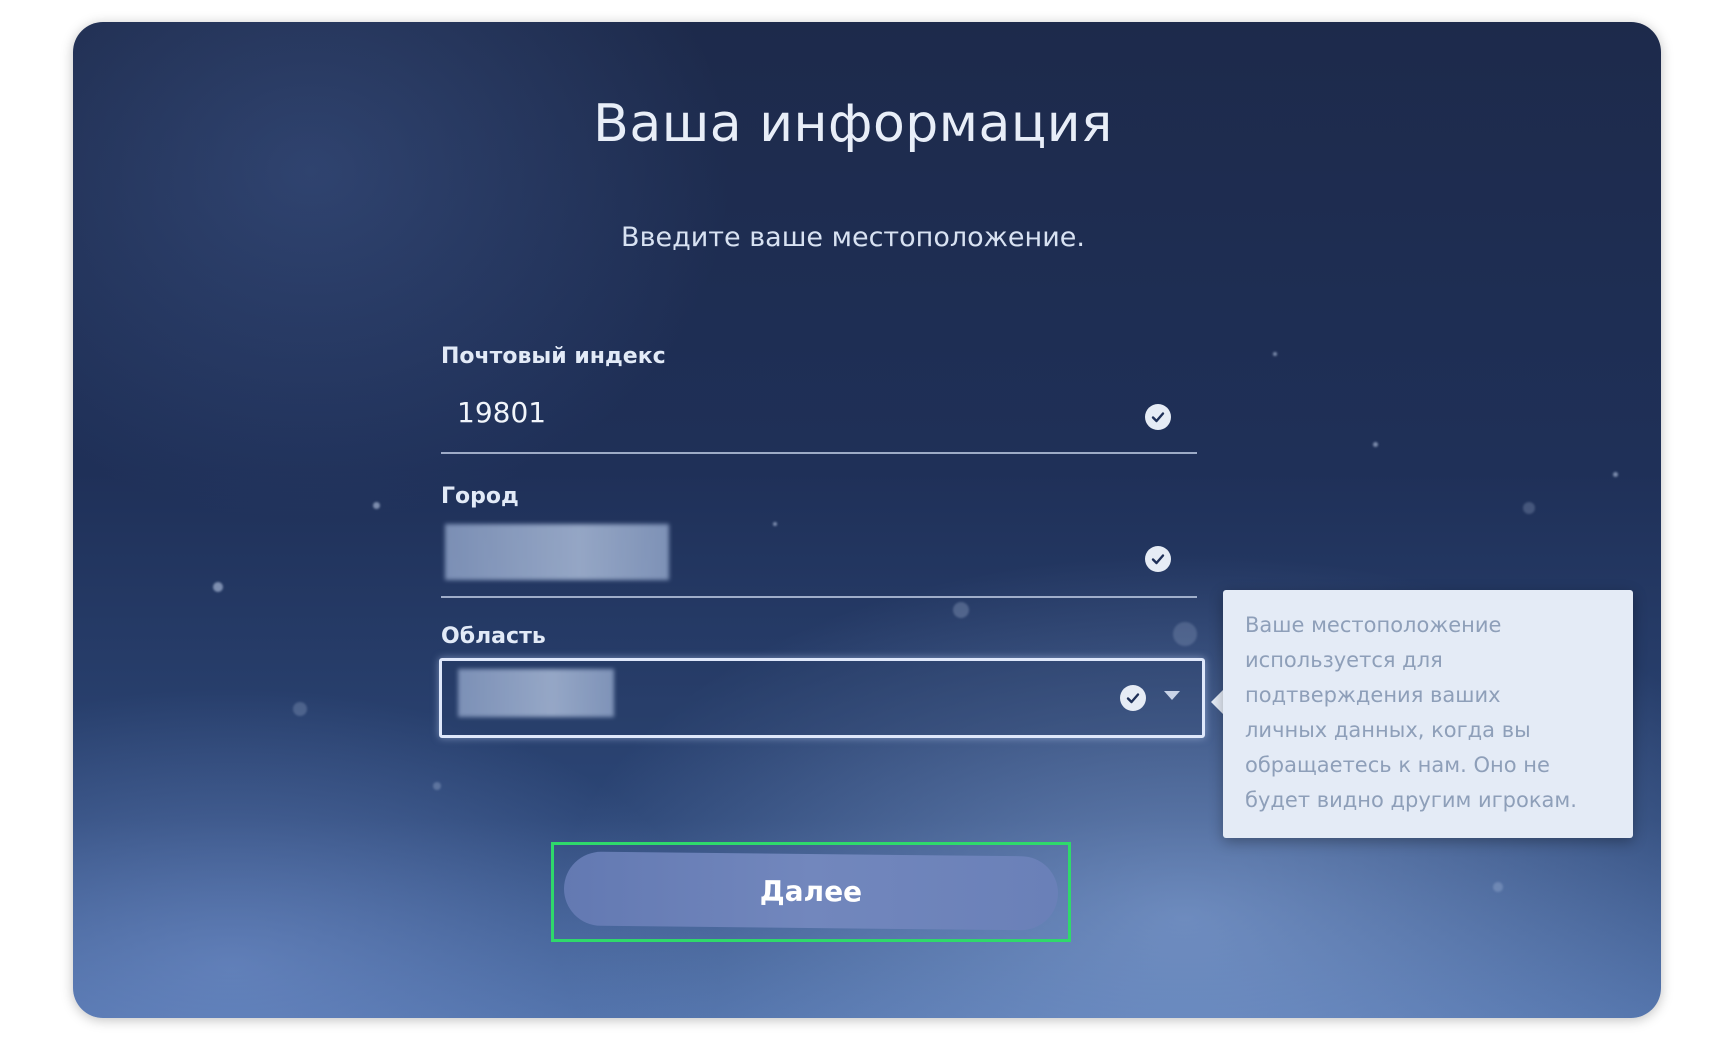 This screenshot has height=1040, width=1728. I want to click on page-title: Ваша информация, so click(853, 124).